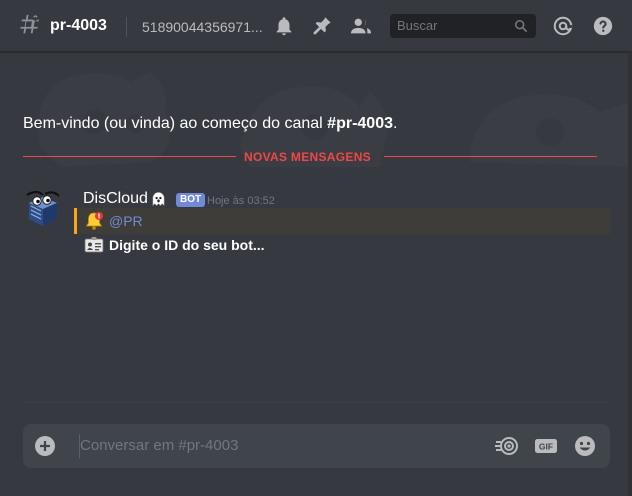 The image size is (632, 496). What do you see at coordinates (630, 274) in the screenshot?
I see `scrollbar-track` at bounding box center [630, 274].